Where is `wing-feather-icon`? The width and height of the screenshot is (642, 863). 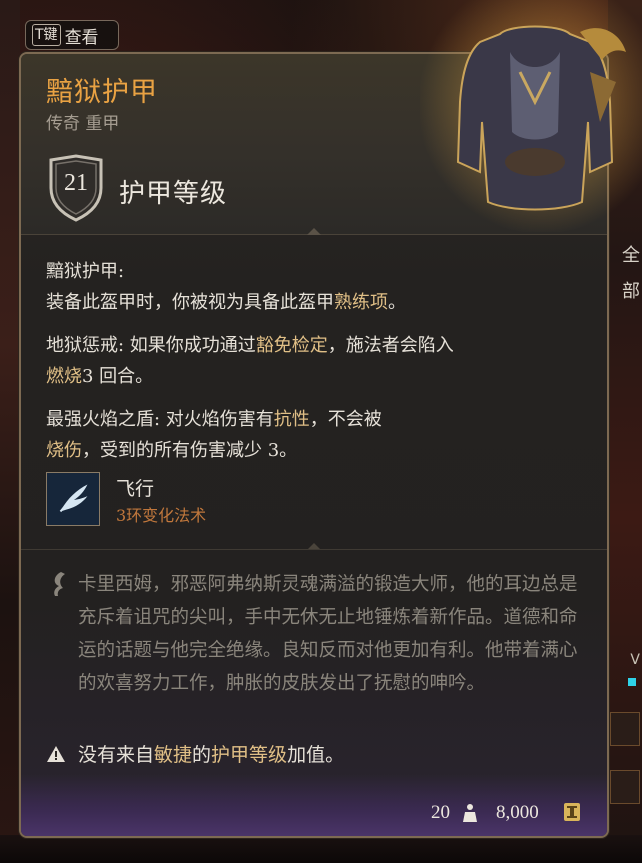
wing-feather-icon is located at coordinates (73, 499).